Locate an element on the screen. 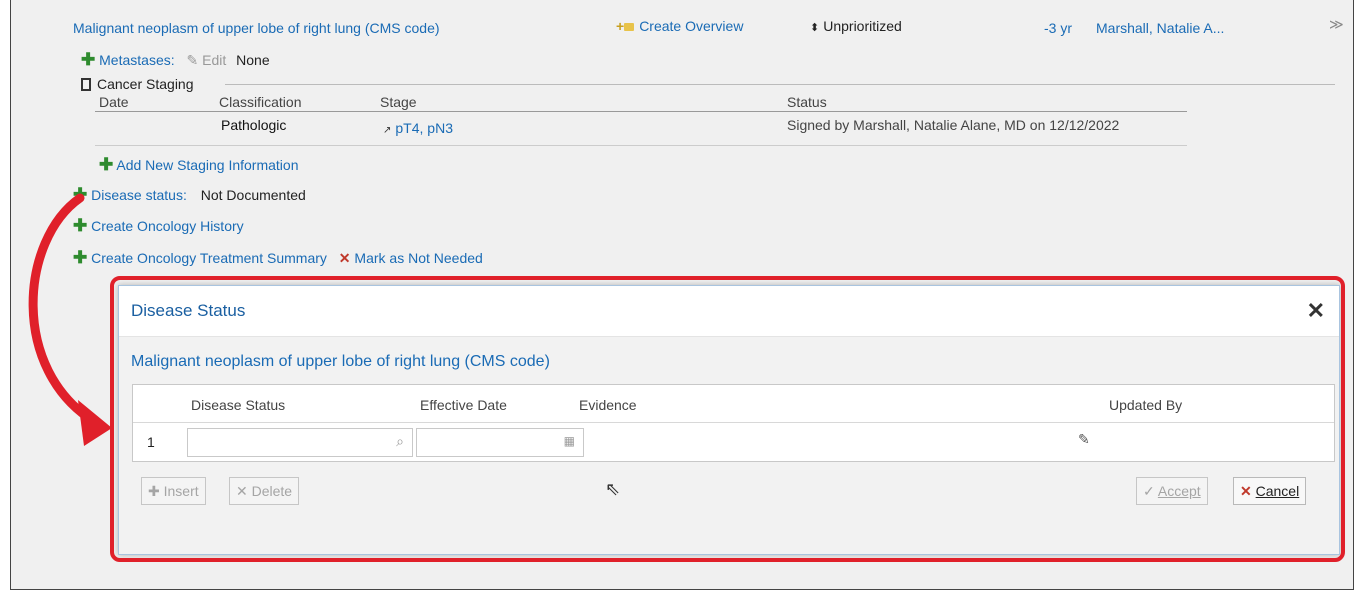  close-icon: ✕ is located at coordinates (1316, 311).